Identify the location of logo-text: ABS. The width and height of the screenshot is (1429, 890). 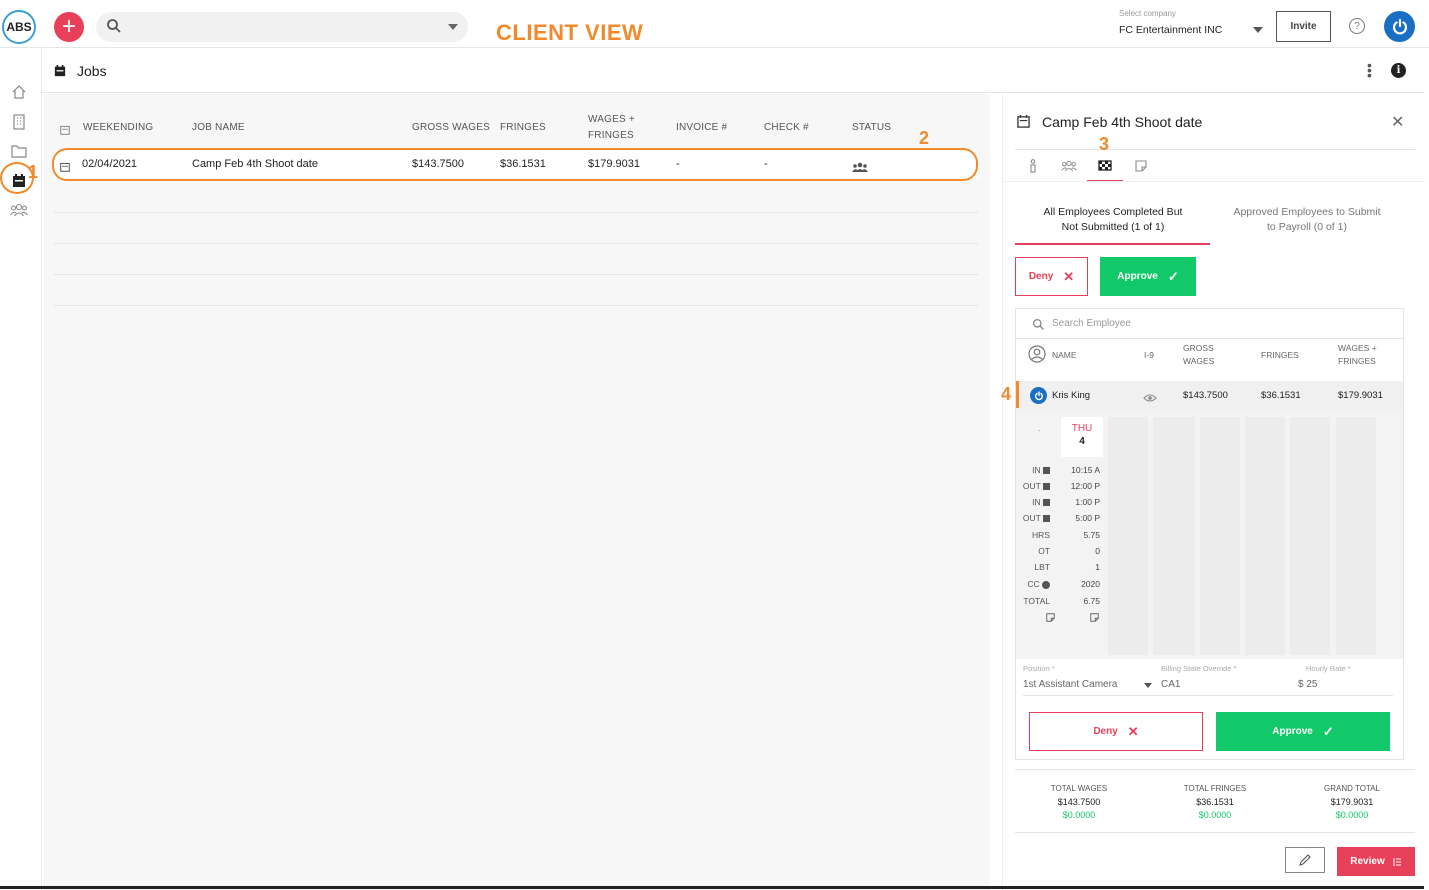
(19, 27).